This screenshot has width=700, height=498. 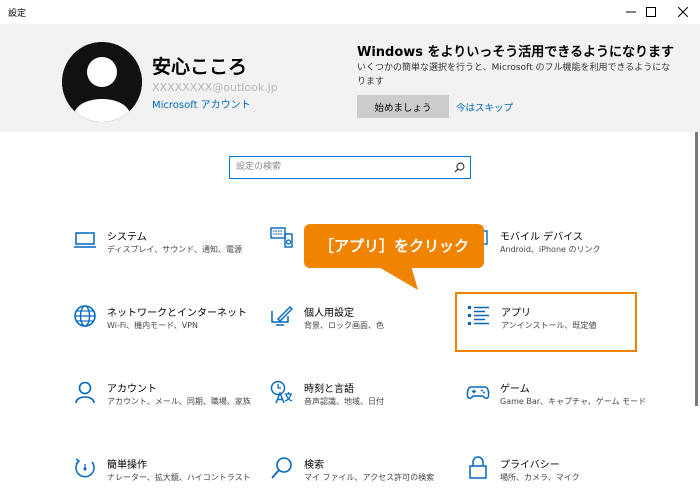 I want to click on laptop-icon, so click(x=85, y=240).